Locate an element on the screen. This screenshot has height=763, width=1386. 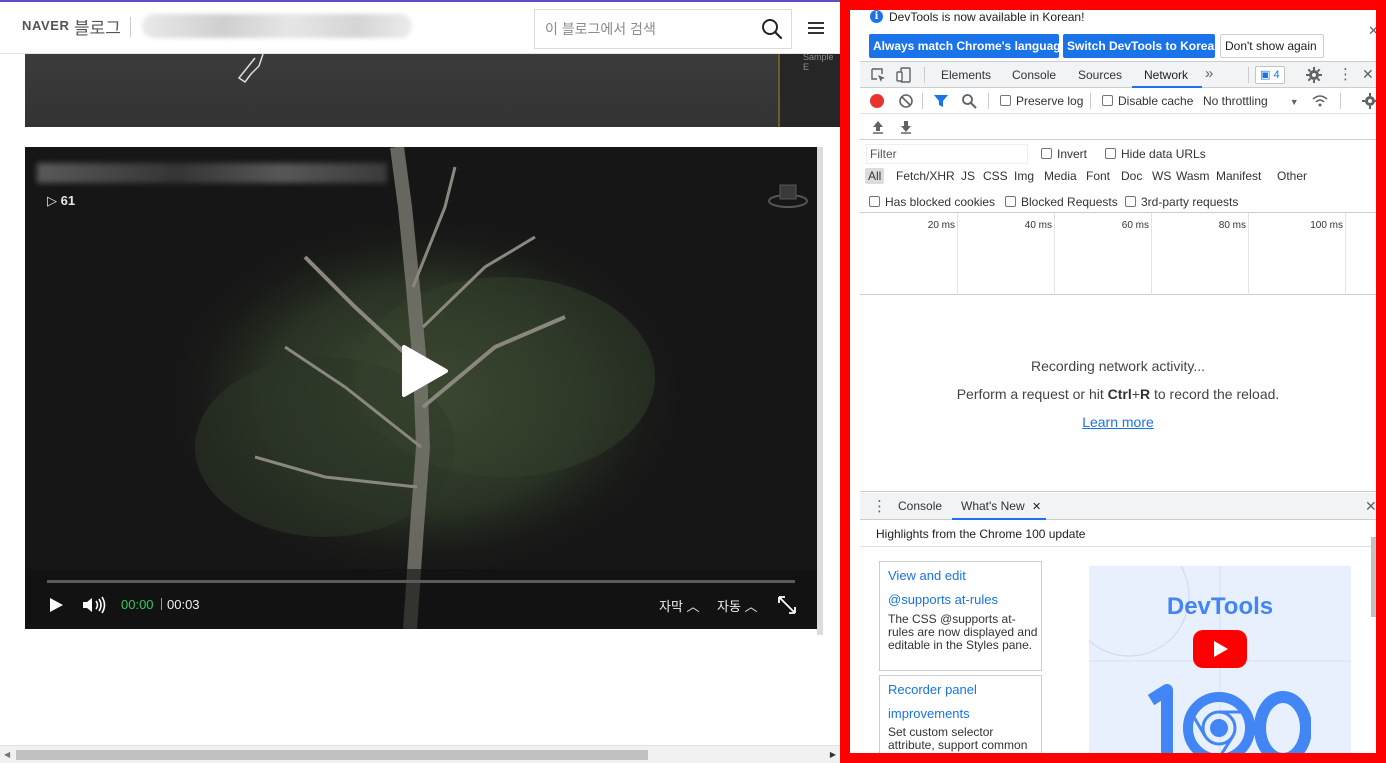
video-player-top: Sample E is located at coordinates (432, 90).